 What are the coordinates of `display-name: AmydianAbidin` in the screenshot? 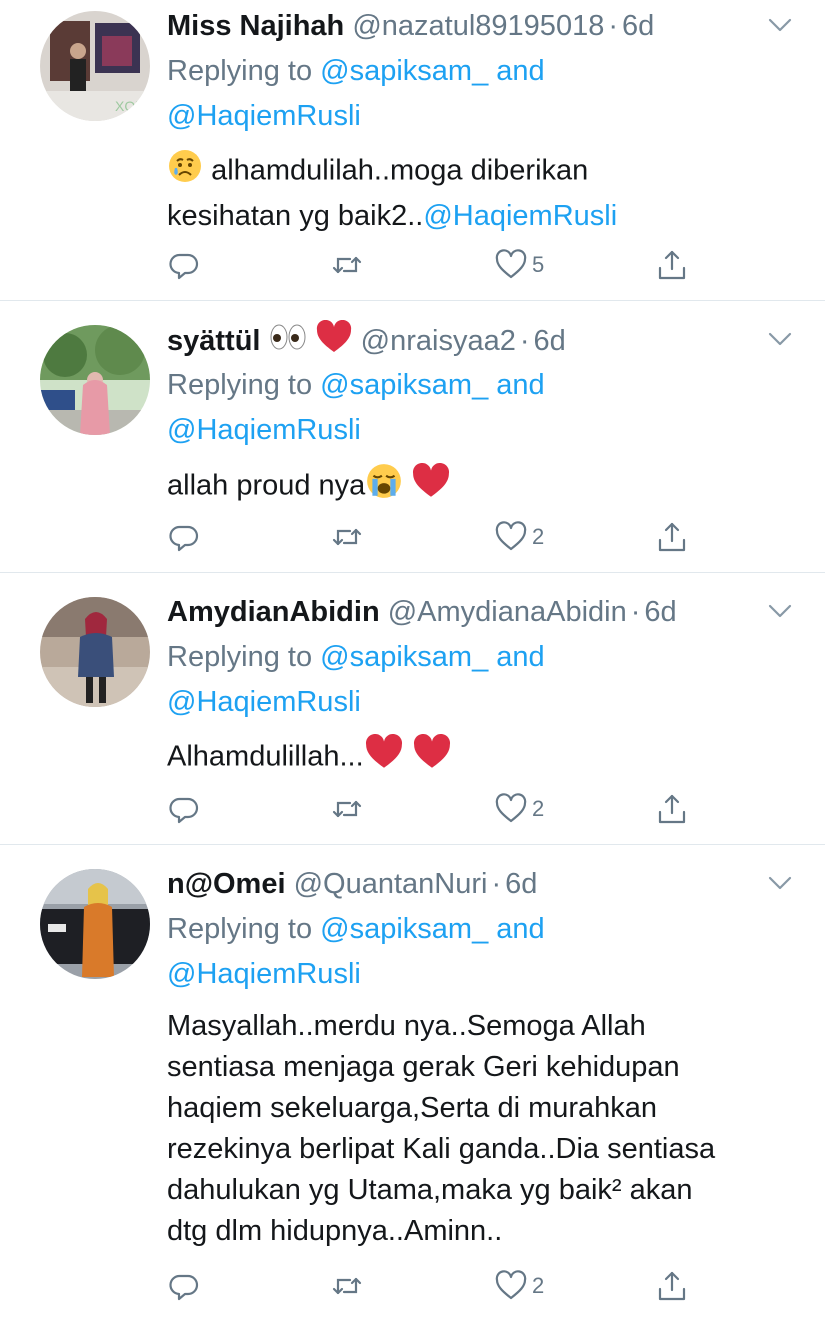 It's located at (273, 612).